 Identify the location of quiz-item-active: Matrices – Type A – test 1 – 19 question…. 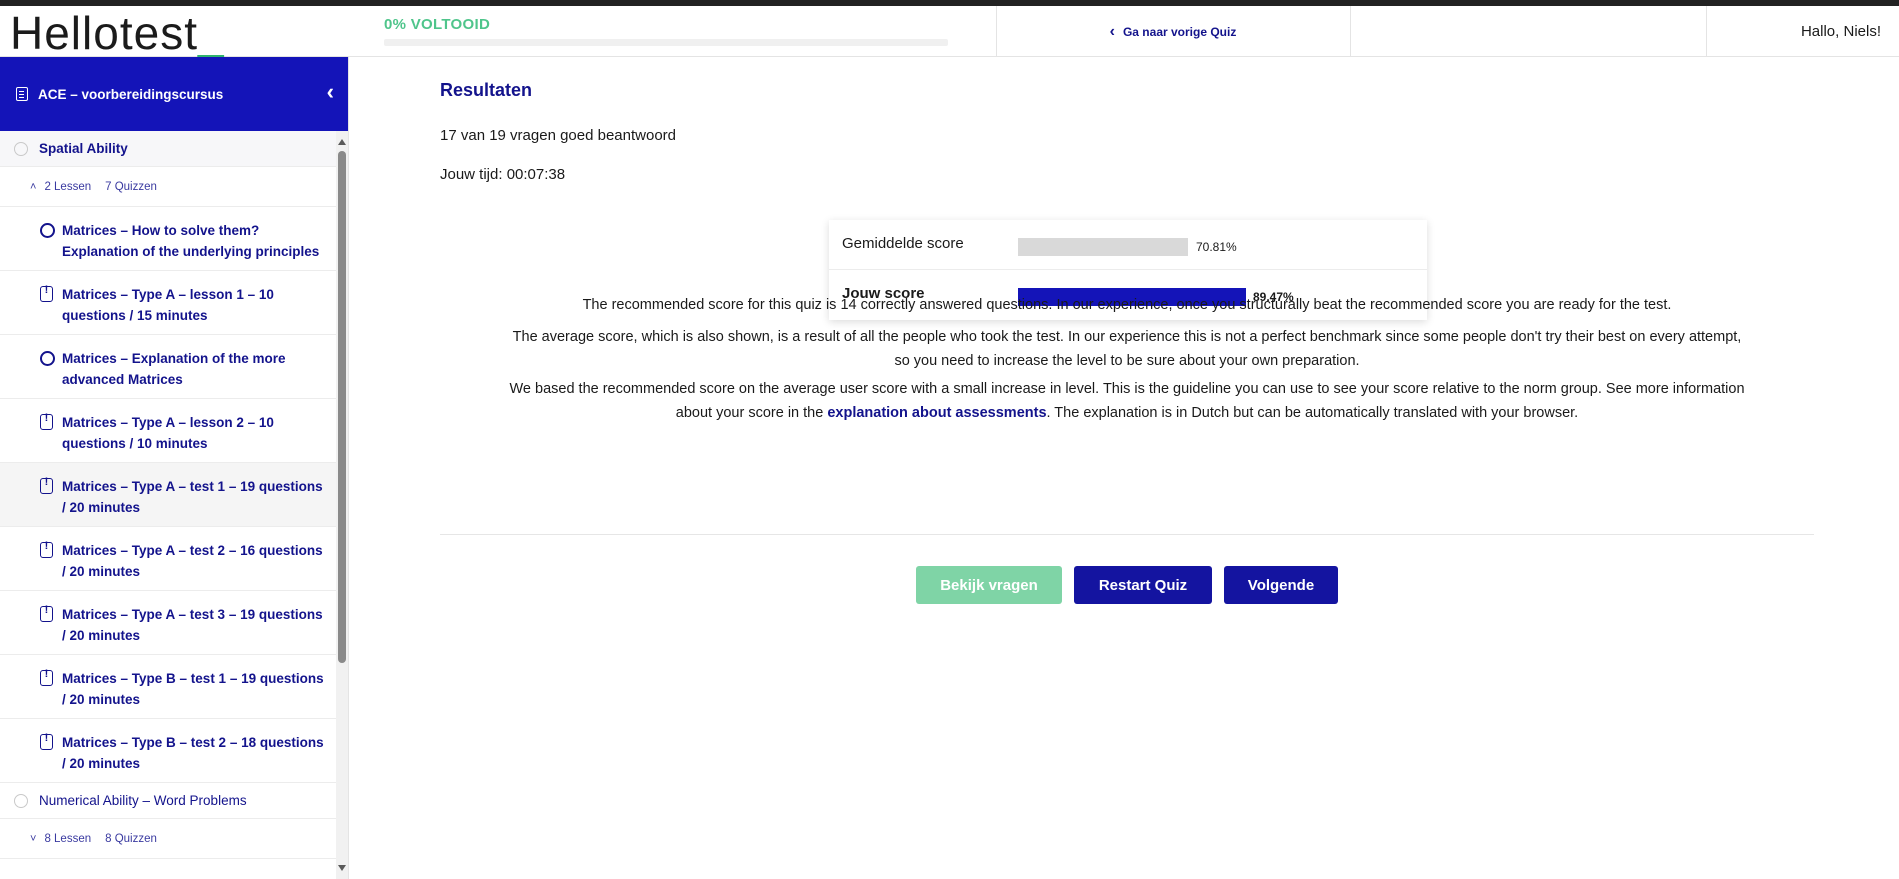
(168, 495).